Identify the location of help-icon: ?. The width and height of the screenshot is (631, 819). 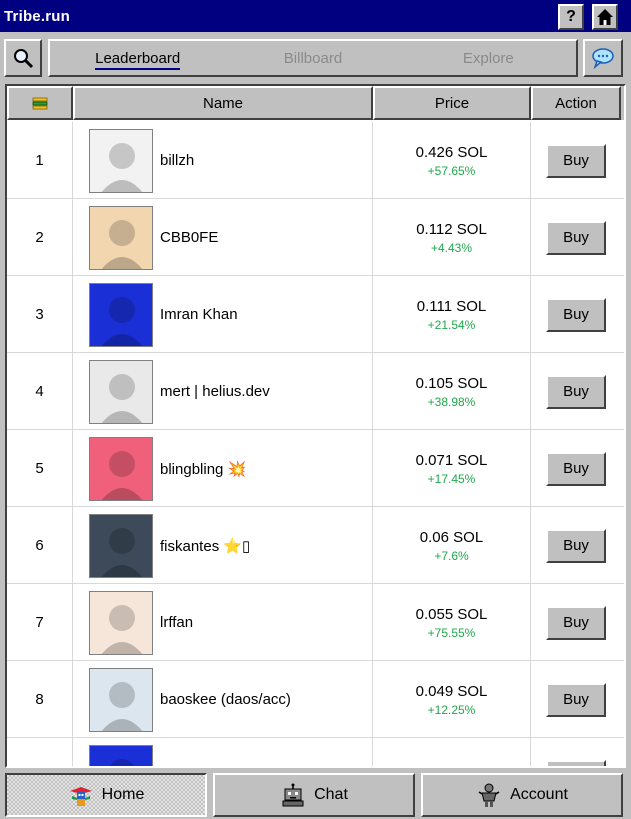
(571, 16).